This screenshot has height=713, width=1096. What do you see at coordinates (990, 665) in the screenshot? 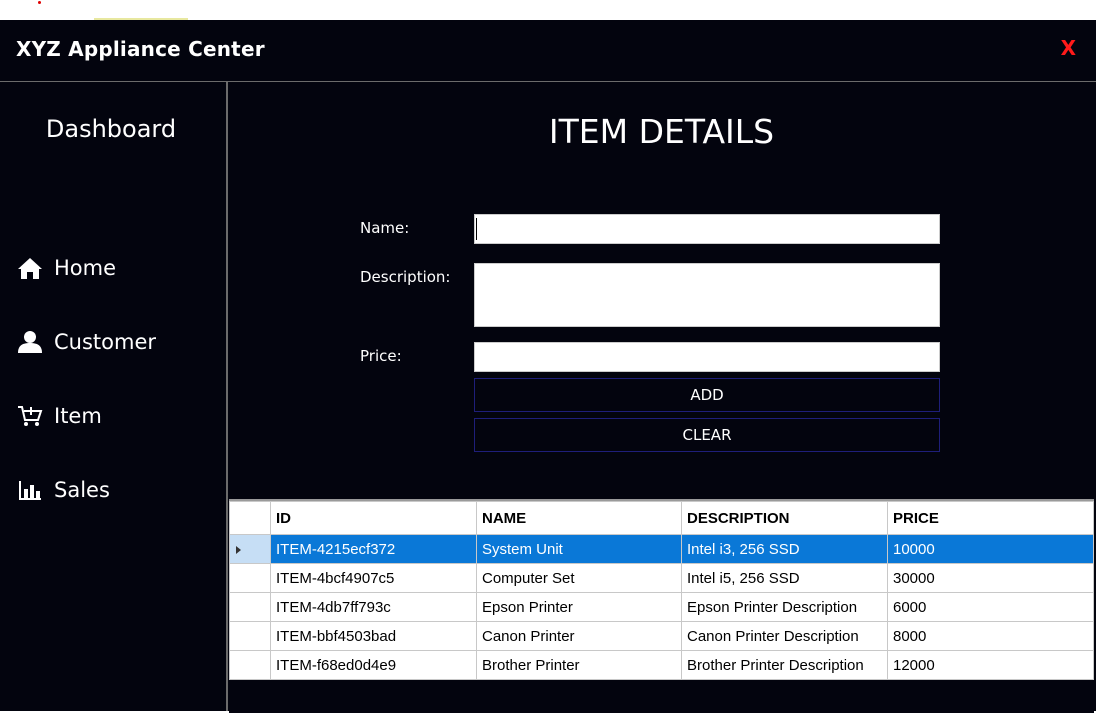
I see `table-cell: 12000` at bounding box center [990, 665].